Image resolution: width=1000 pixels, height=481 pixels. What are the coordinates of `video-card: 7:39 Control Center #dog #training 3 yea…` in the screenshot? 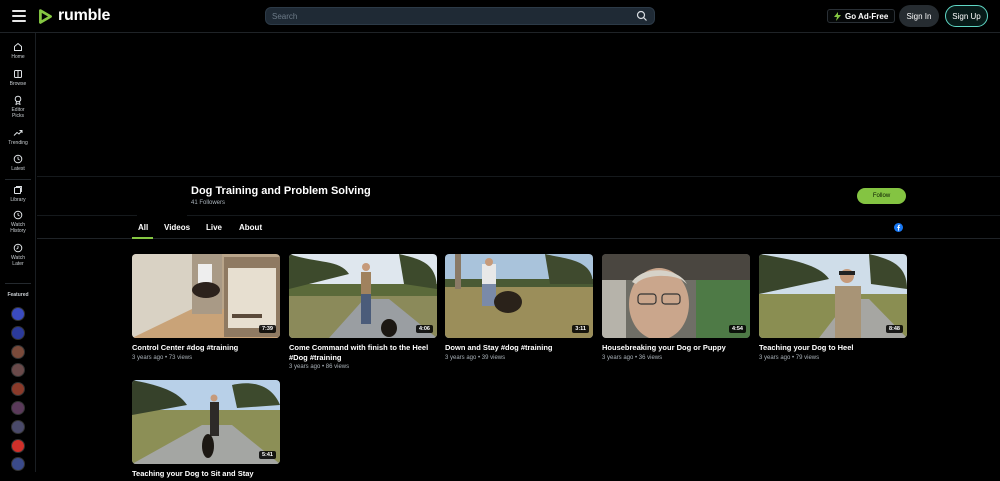 It's located at (206, 307).